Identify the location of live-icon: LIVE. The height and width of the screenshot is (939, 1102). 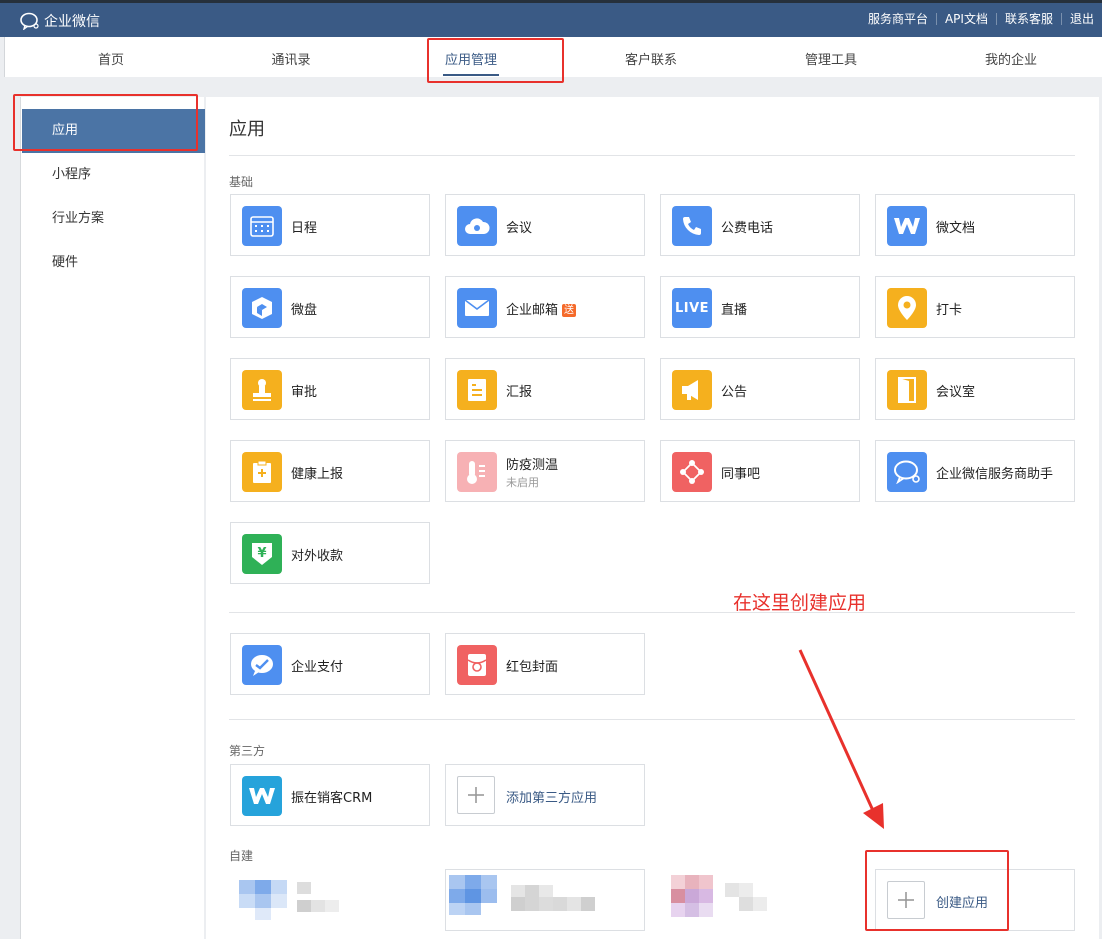
(692, 308).